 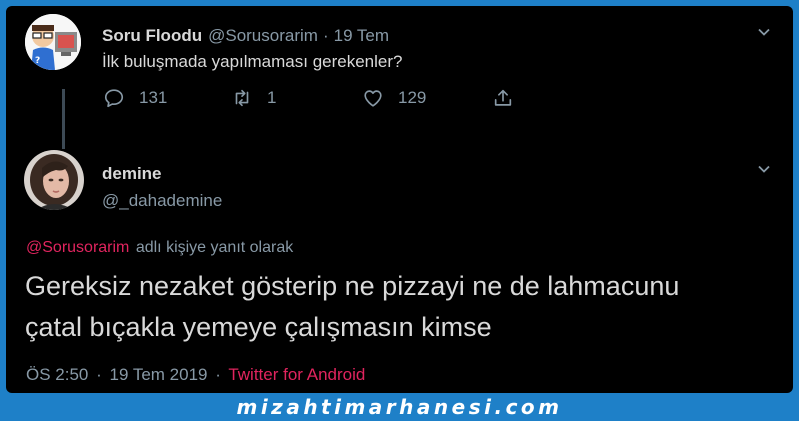 I want to click on like-count: 129, so click(x=412, y=97).